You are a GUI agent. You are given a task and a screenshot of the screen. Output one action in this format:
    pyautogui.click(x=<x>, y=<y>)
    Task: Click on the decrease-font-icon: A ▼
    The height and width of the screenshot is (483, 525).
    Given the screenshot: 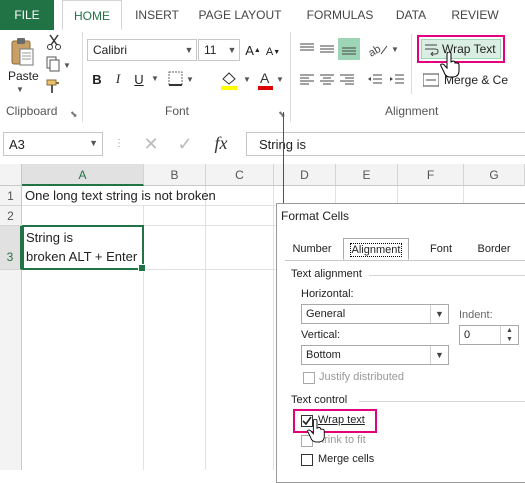 What is the action you would take?
    pyautogui.click(x=273, y=52)
    